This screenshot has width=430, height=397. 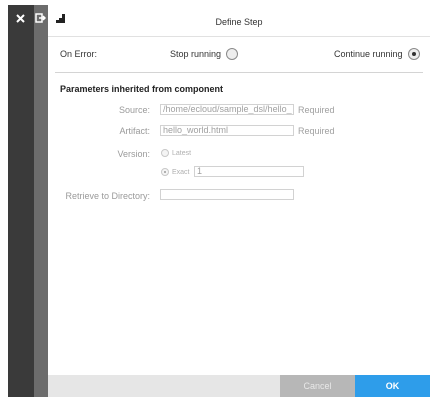 I want to click on cancel-button: Cancel, so click(x=317, y=386).